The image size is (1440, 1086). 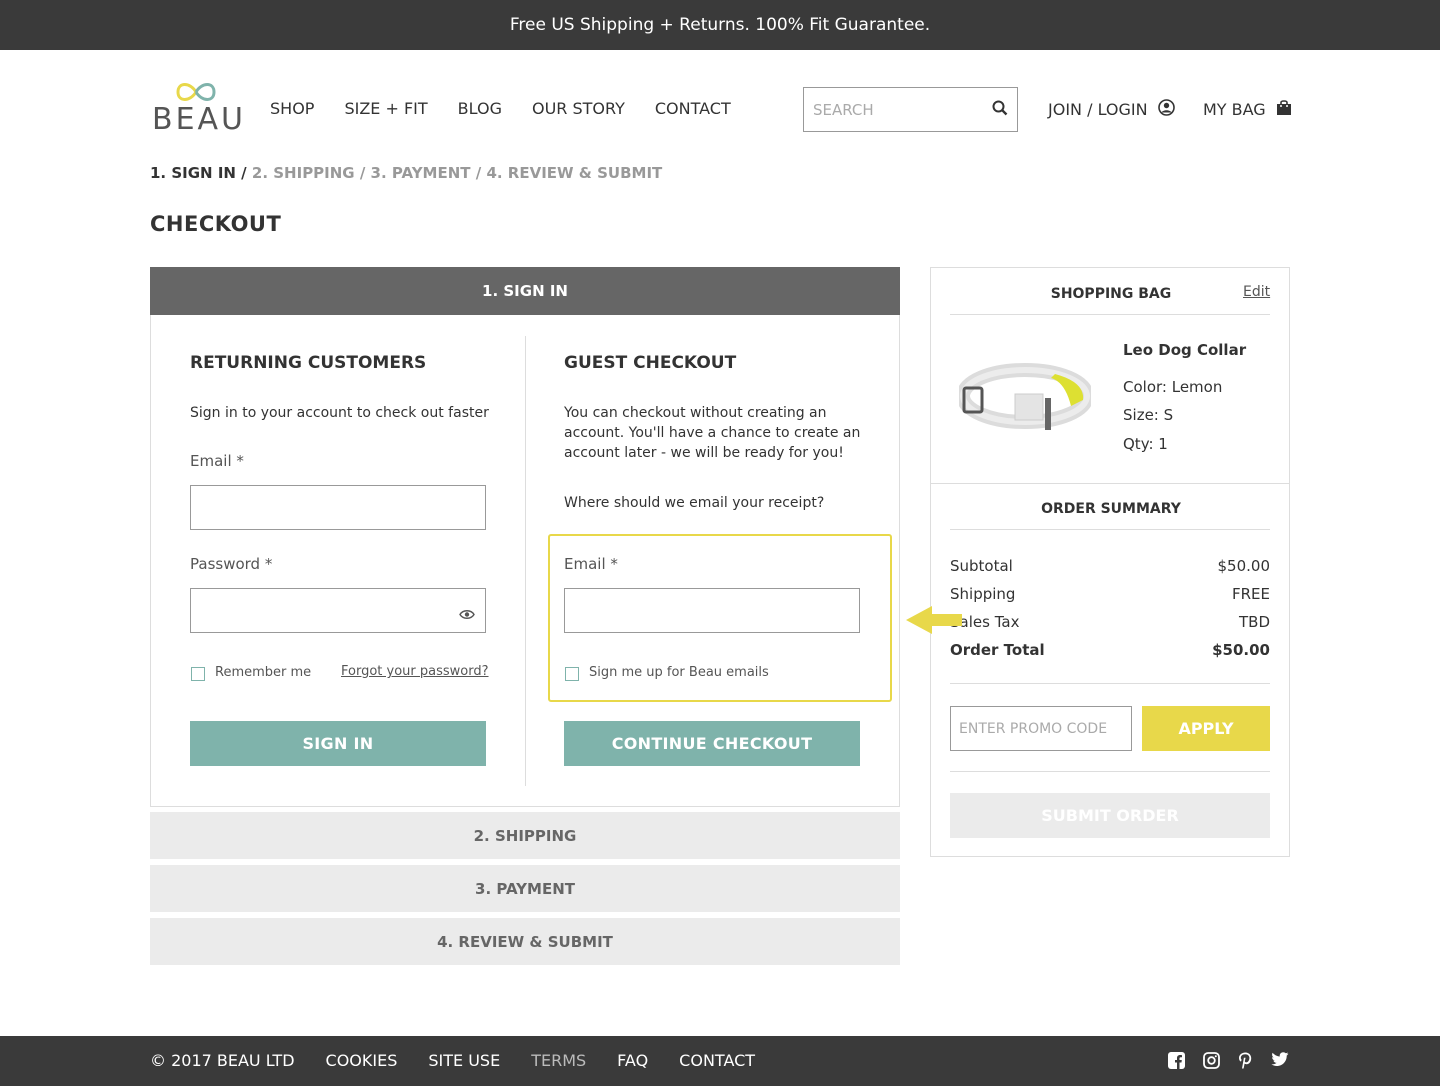 I want to click on nav-item-blog: BLOG, so click(x=480, y=108).